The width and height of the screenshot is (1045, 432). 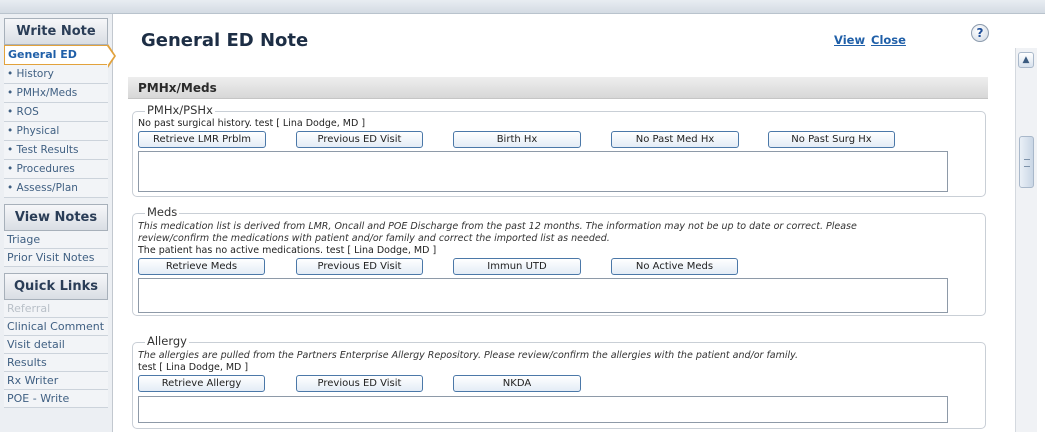 What do you see at coordinates (162, 212) in the screenshot?
I see `group-legend: Meds` at bounding box center [162, 212].